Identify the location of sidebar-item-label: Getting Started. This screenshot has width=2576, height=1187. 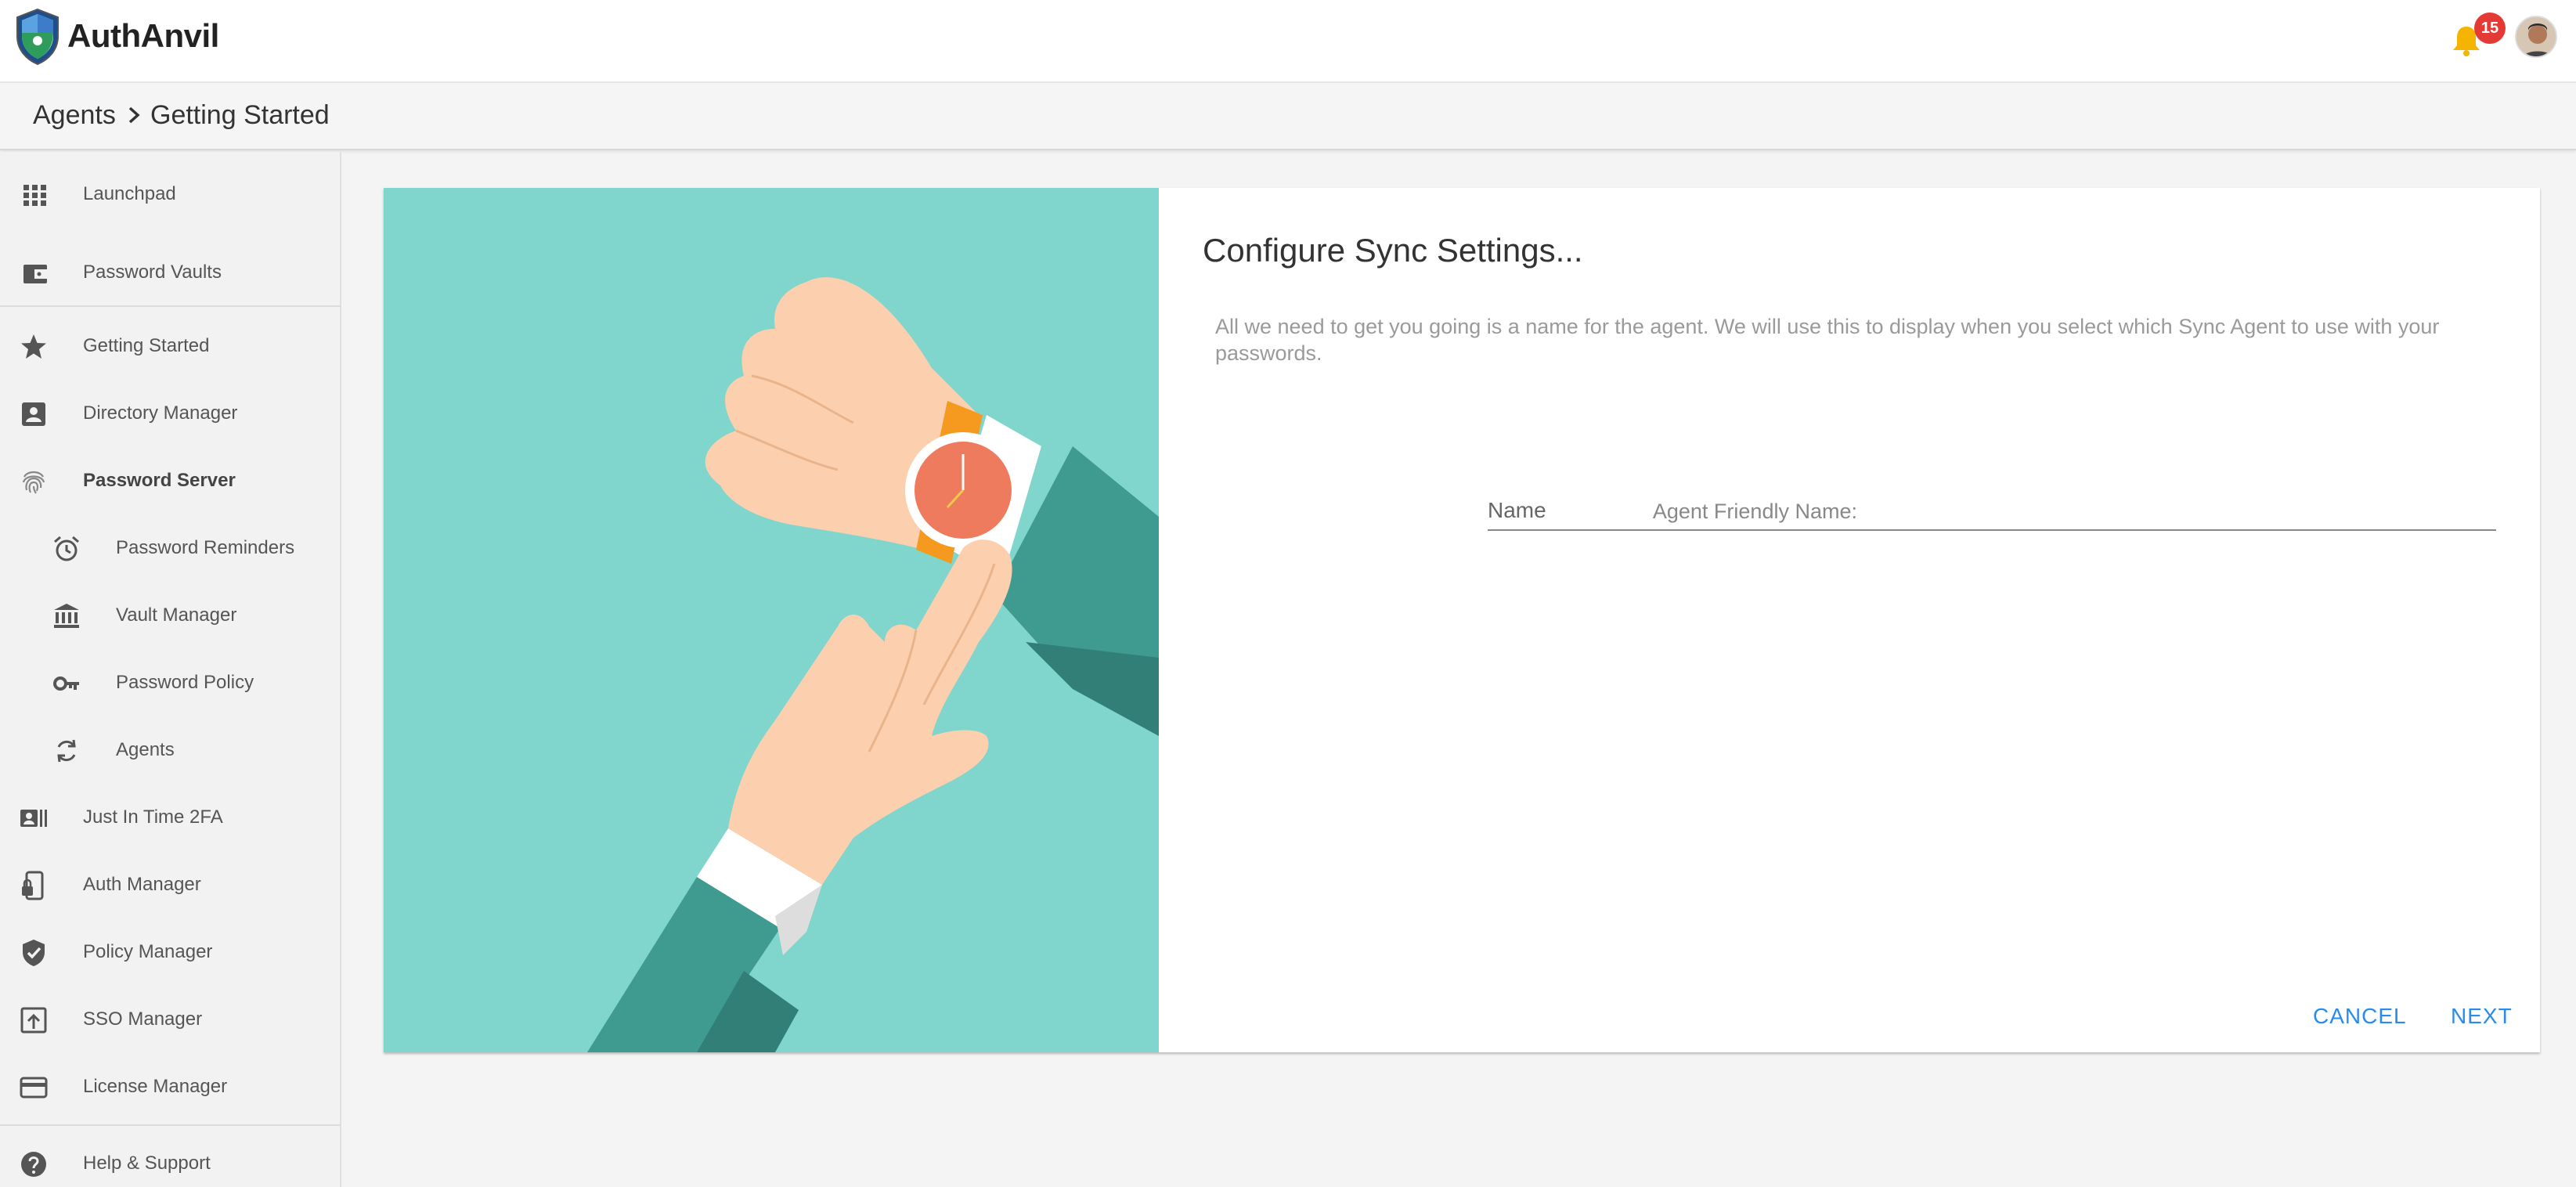
(146, 345).